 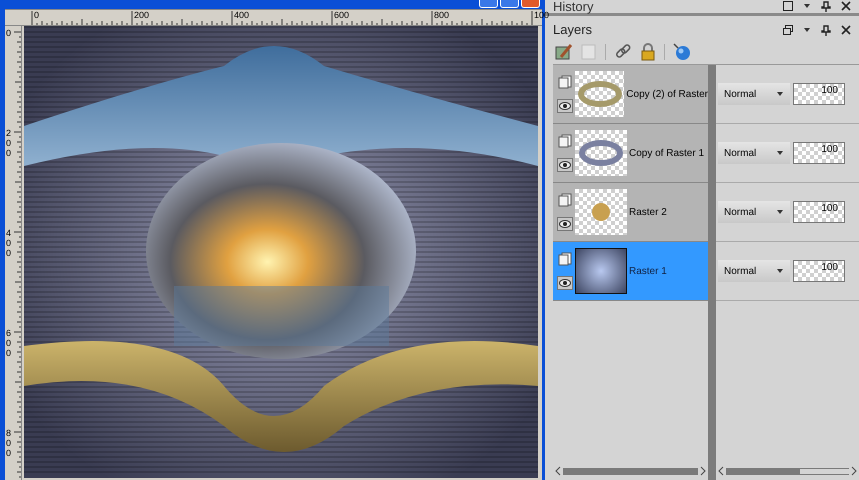 I want to click on layer-row: Raster 1, so click(x=630, y=271).